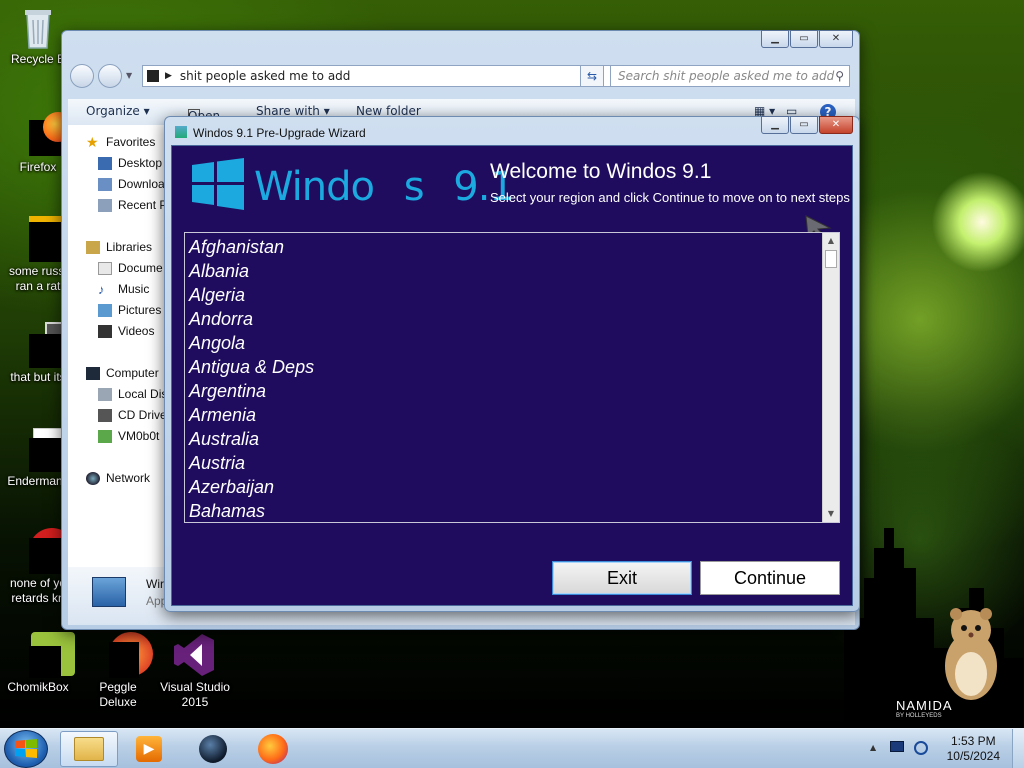  I want to click on flag-icon, so click(897, 746).